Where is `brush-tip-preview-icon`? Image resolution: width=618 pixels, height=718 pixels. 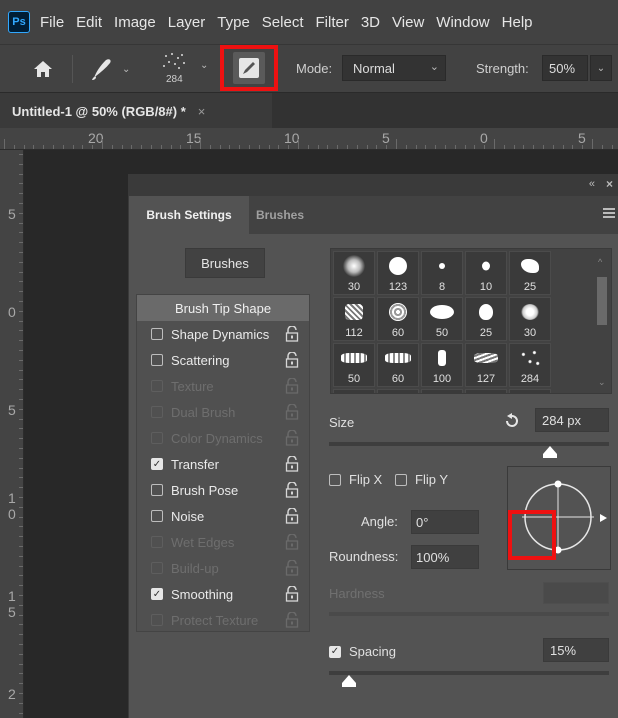
brush-tip-preview-icon is located at coordinates (354, 266).